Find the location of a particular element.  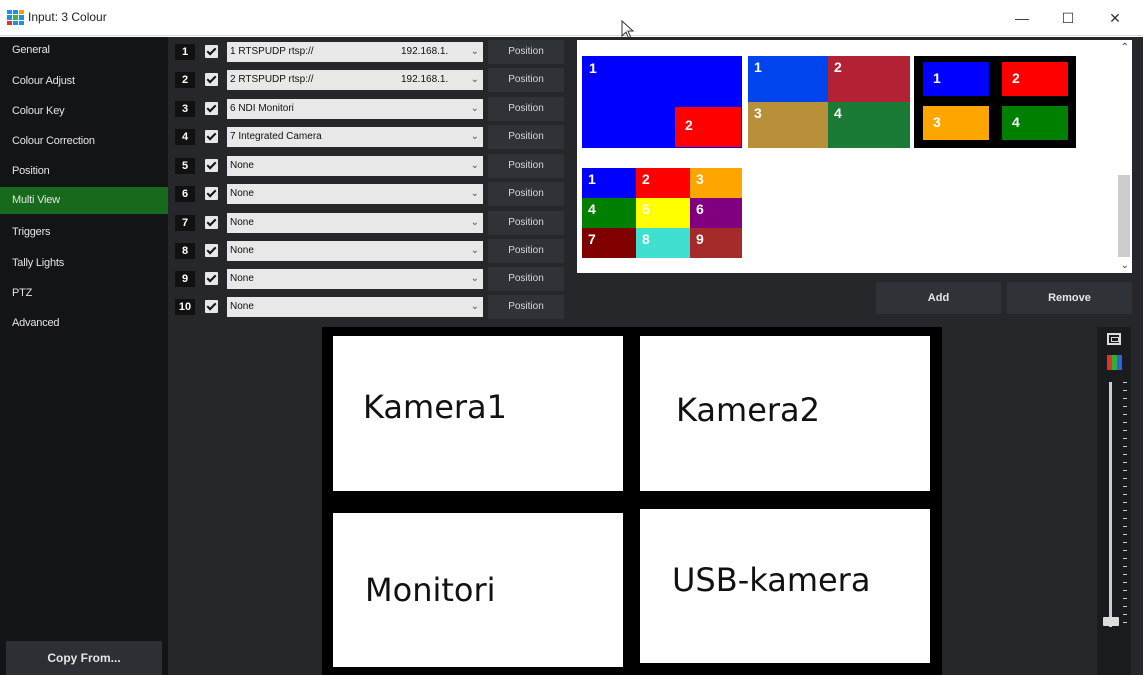

sidebar-item-colour-key: Colour Key is located at coordinates (84, 111).